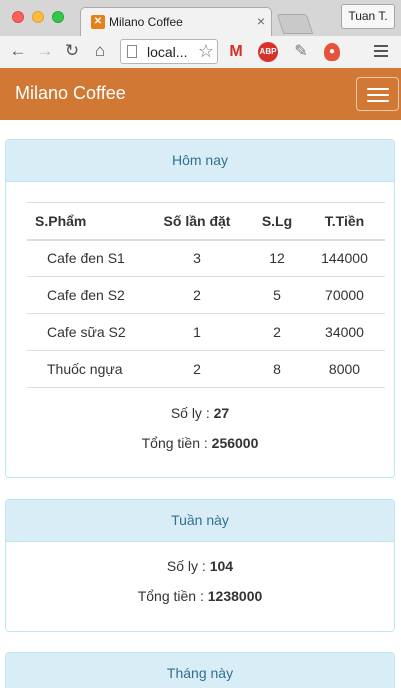 The image size is (401, 688). Describe the element at coordinates (18, 17) in the screenshot. I see `close-window-button` at that location.